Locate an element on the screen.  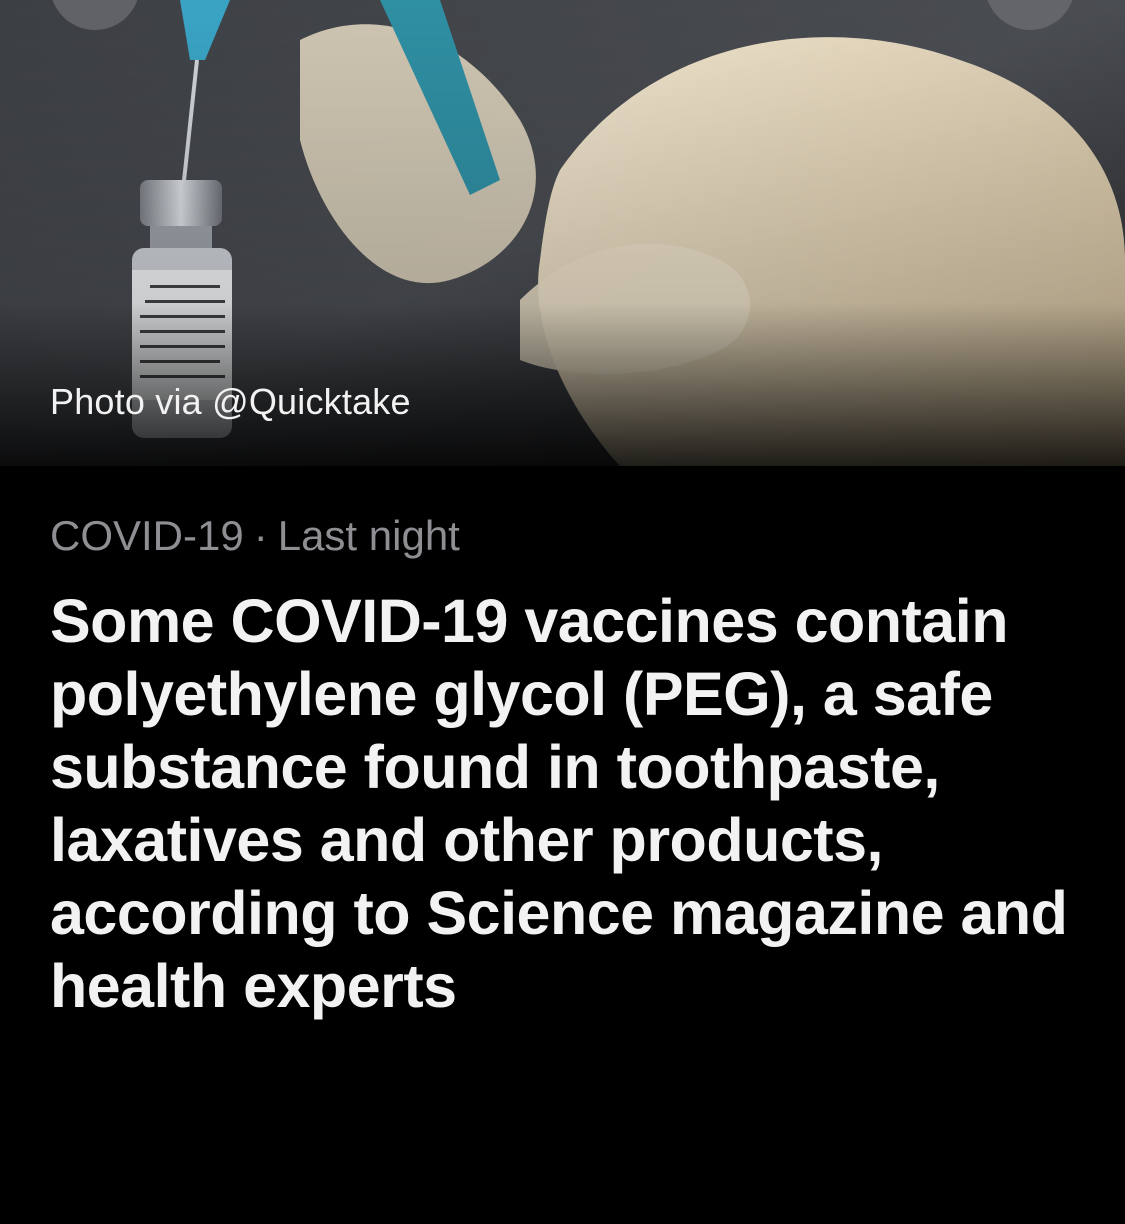
article-meta: COVID-19 · Last night is located at coordinates (255, 536).